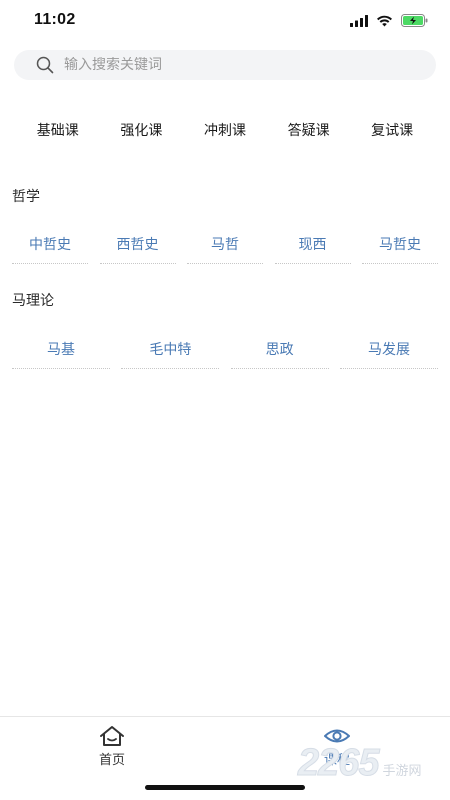 Image resolution: width=450 pixels, height=800 pixels. Describe the element at coordinates (33, 301) in the screenshot. I see `section-title-marxist-theory: 马理论` at that location.